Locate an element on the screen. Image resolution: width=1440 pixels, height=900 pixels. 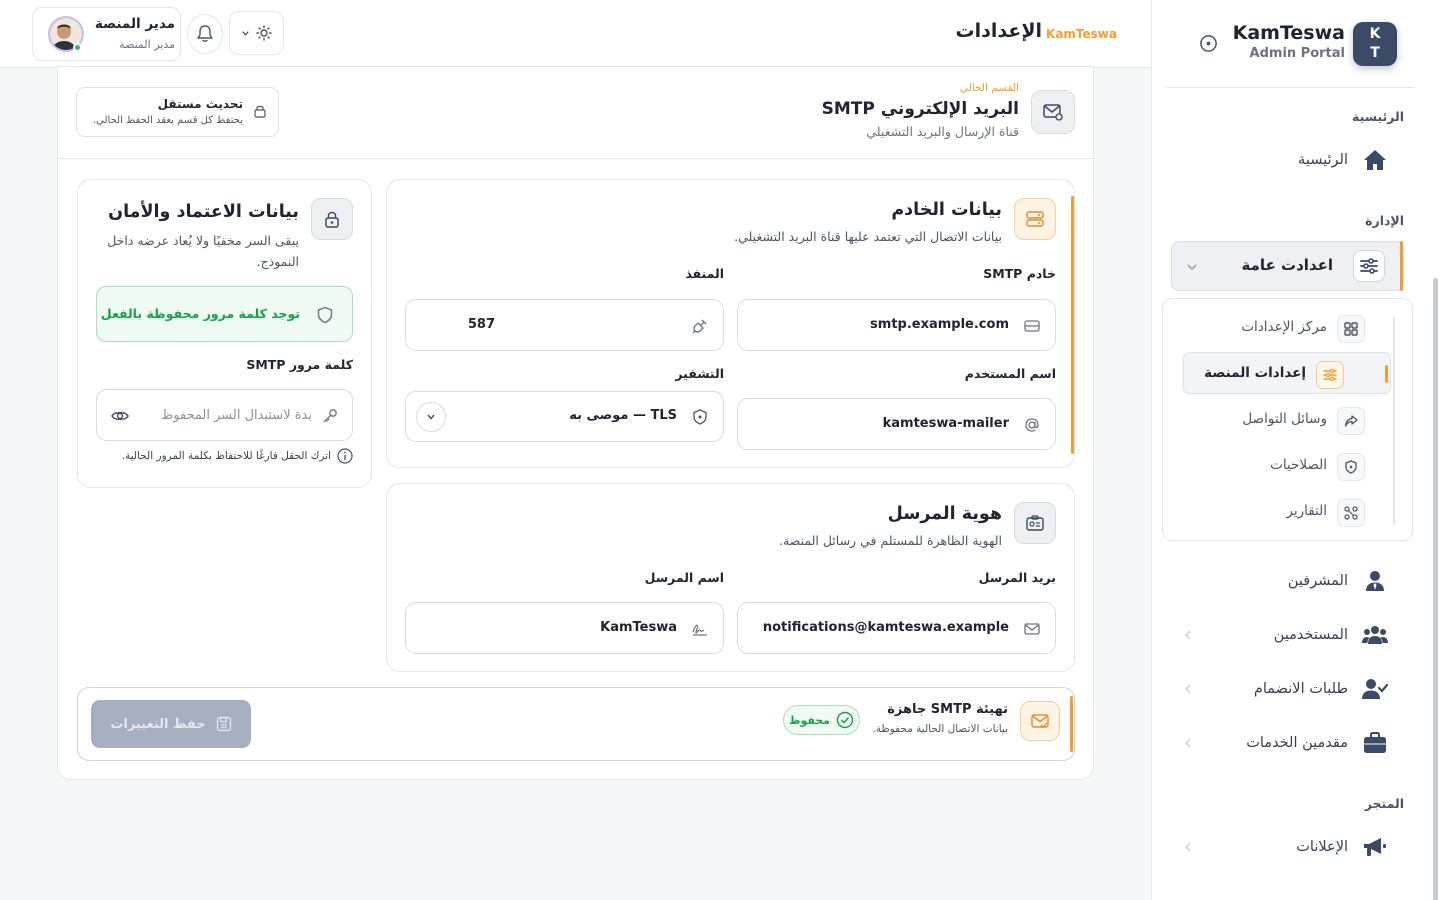
submenu-item-settings-center: مركز الإعدادات is located at coordinates (1287, 328).